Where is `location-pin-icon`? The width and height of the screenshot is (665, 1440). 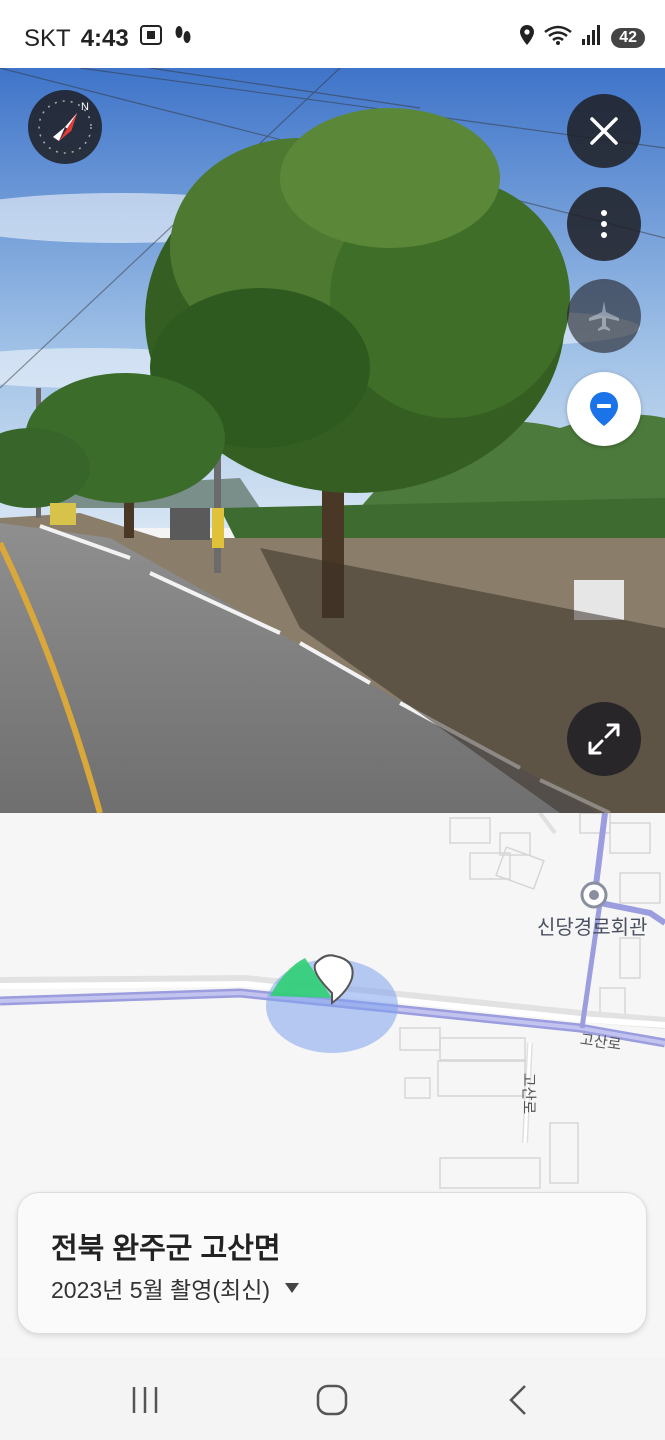 location-pin-icon is located at coordinates (604, 409).